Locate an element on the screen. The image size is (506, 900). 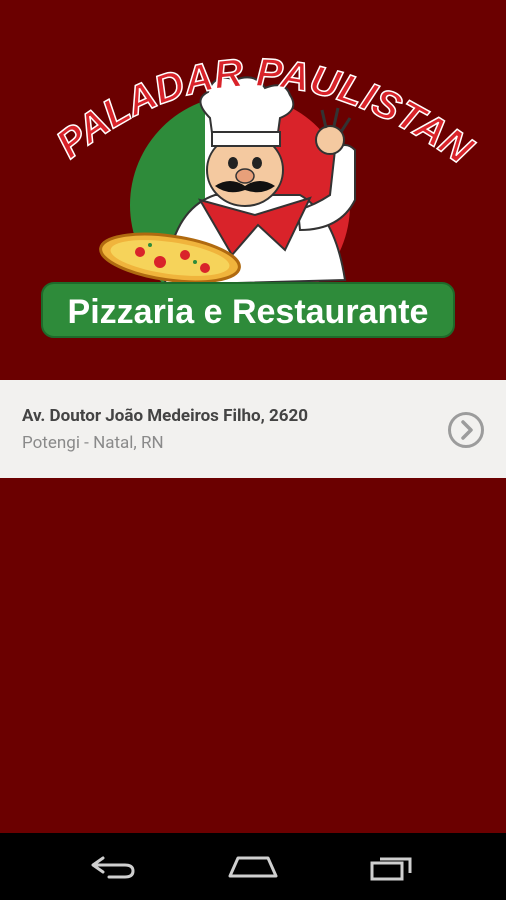
address-item is located at coordinates (253, 429).